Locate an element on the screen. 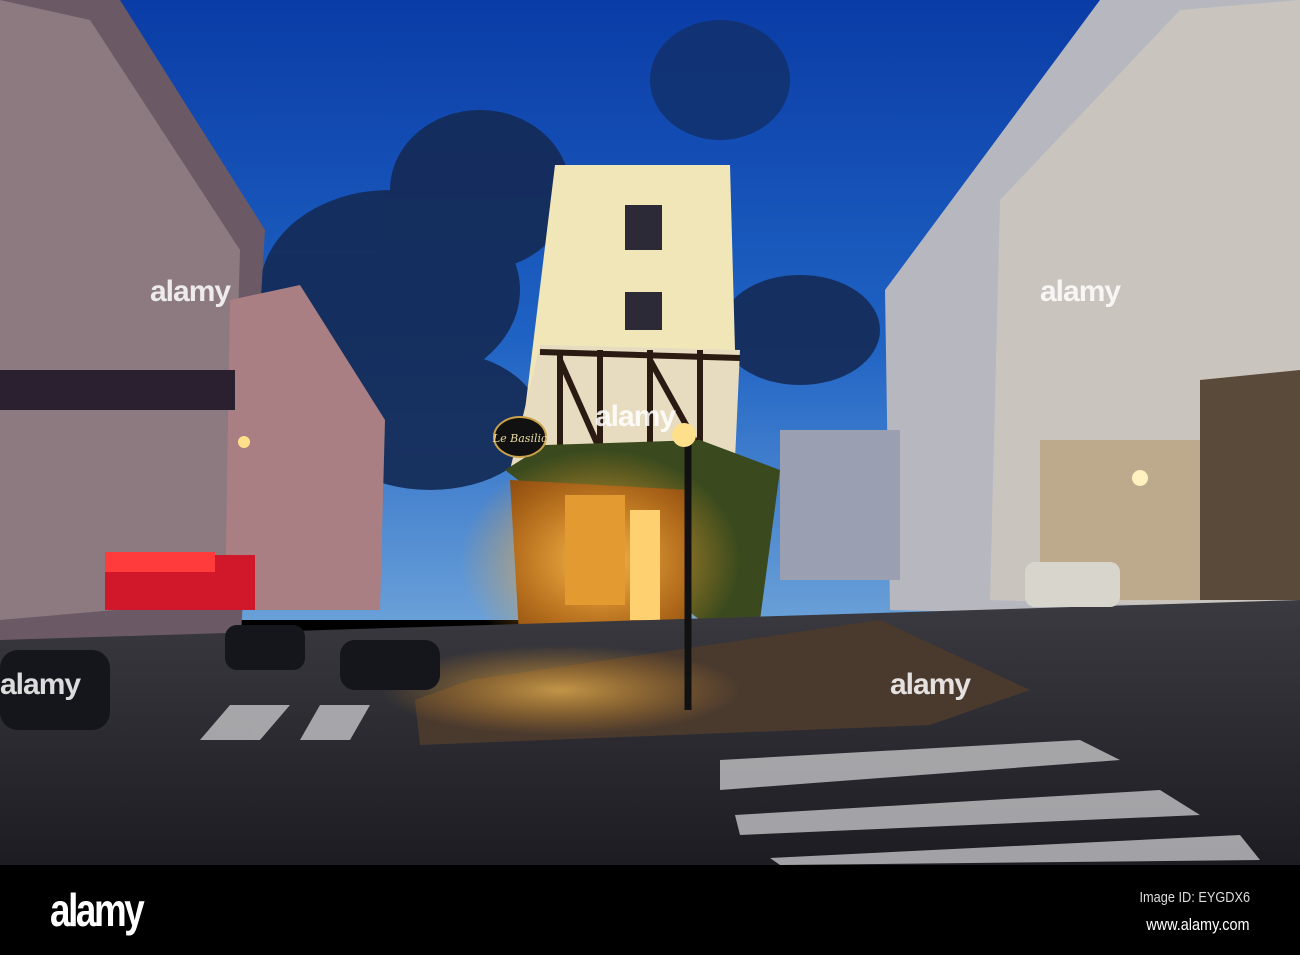  restaurant-sign: Le Basilic is located at coordinates (519, 437).